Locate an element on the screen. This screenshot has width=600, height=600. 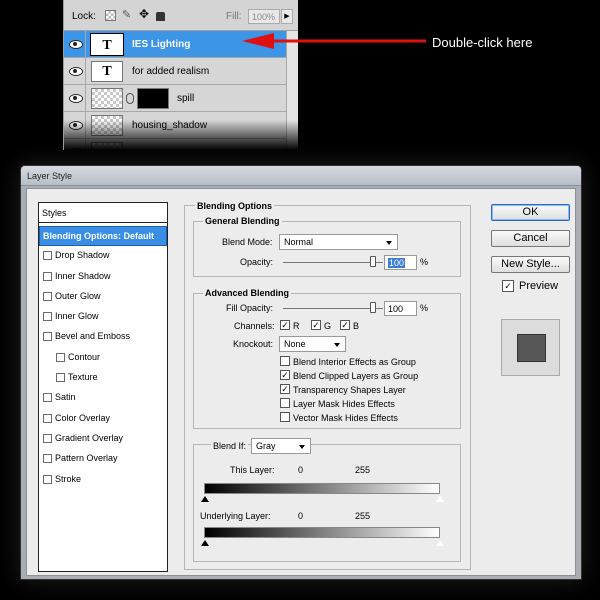
style-item-label: Texture is located at coordinates (83, 377).